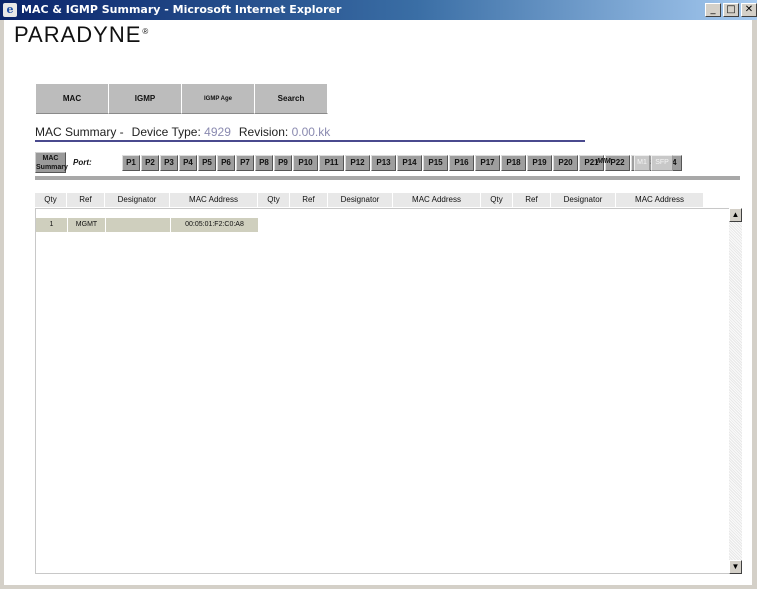 This screenshot has width=757, height=589. I want to click on port-button-p14: P14, so click(409, 163).